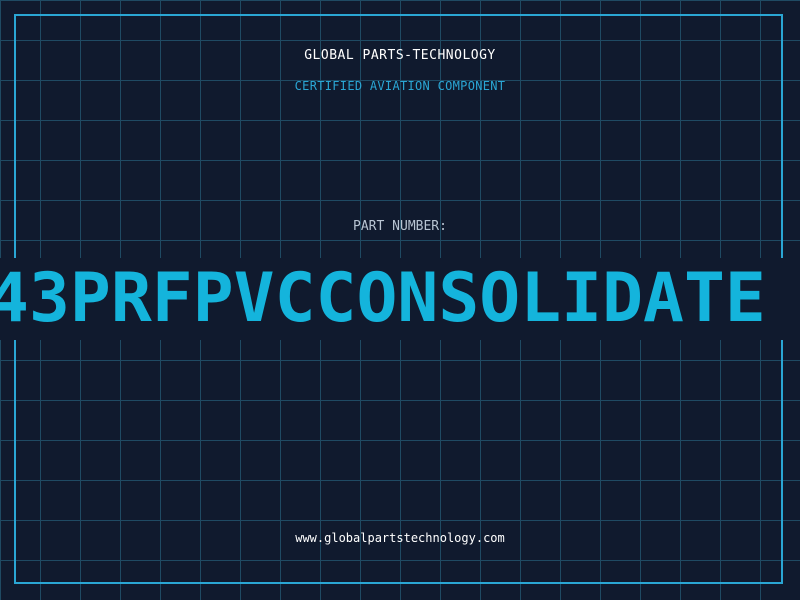 The image size is (800, 600). I want to click on part-number-band: 43PRFPVCCONSOLIDATE, so click(400, 299).